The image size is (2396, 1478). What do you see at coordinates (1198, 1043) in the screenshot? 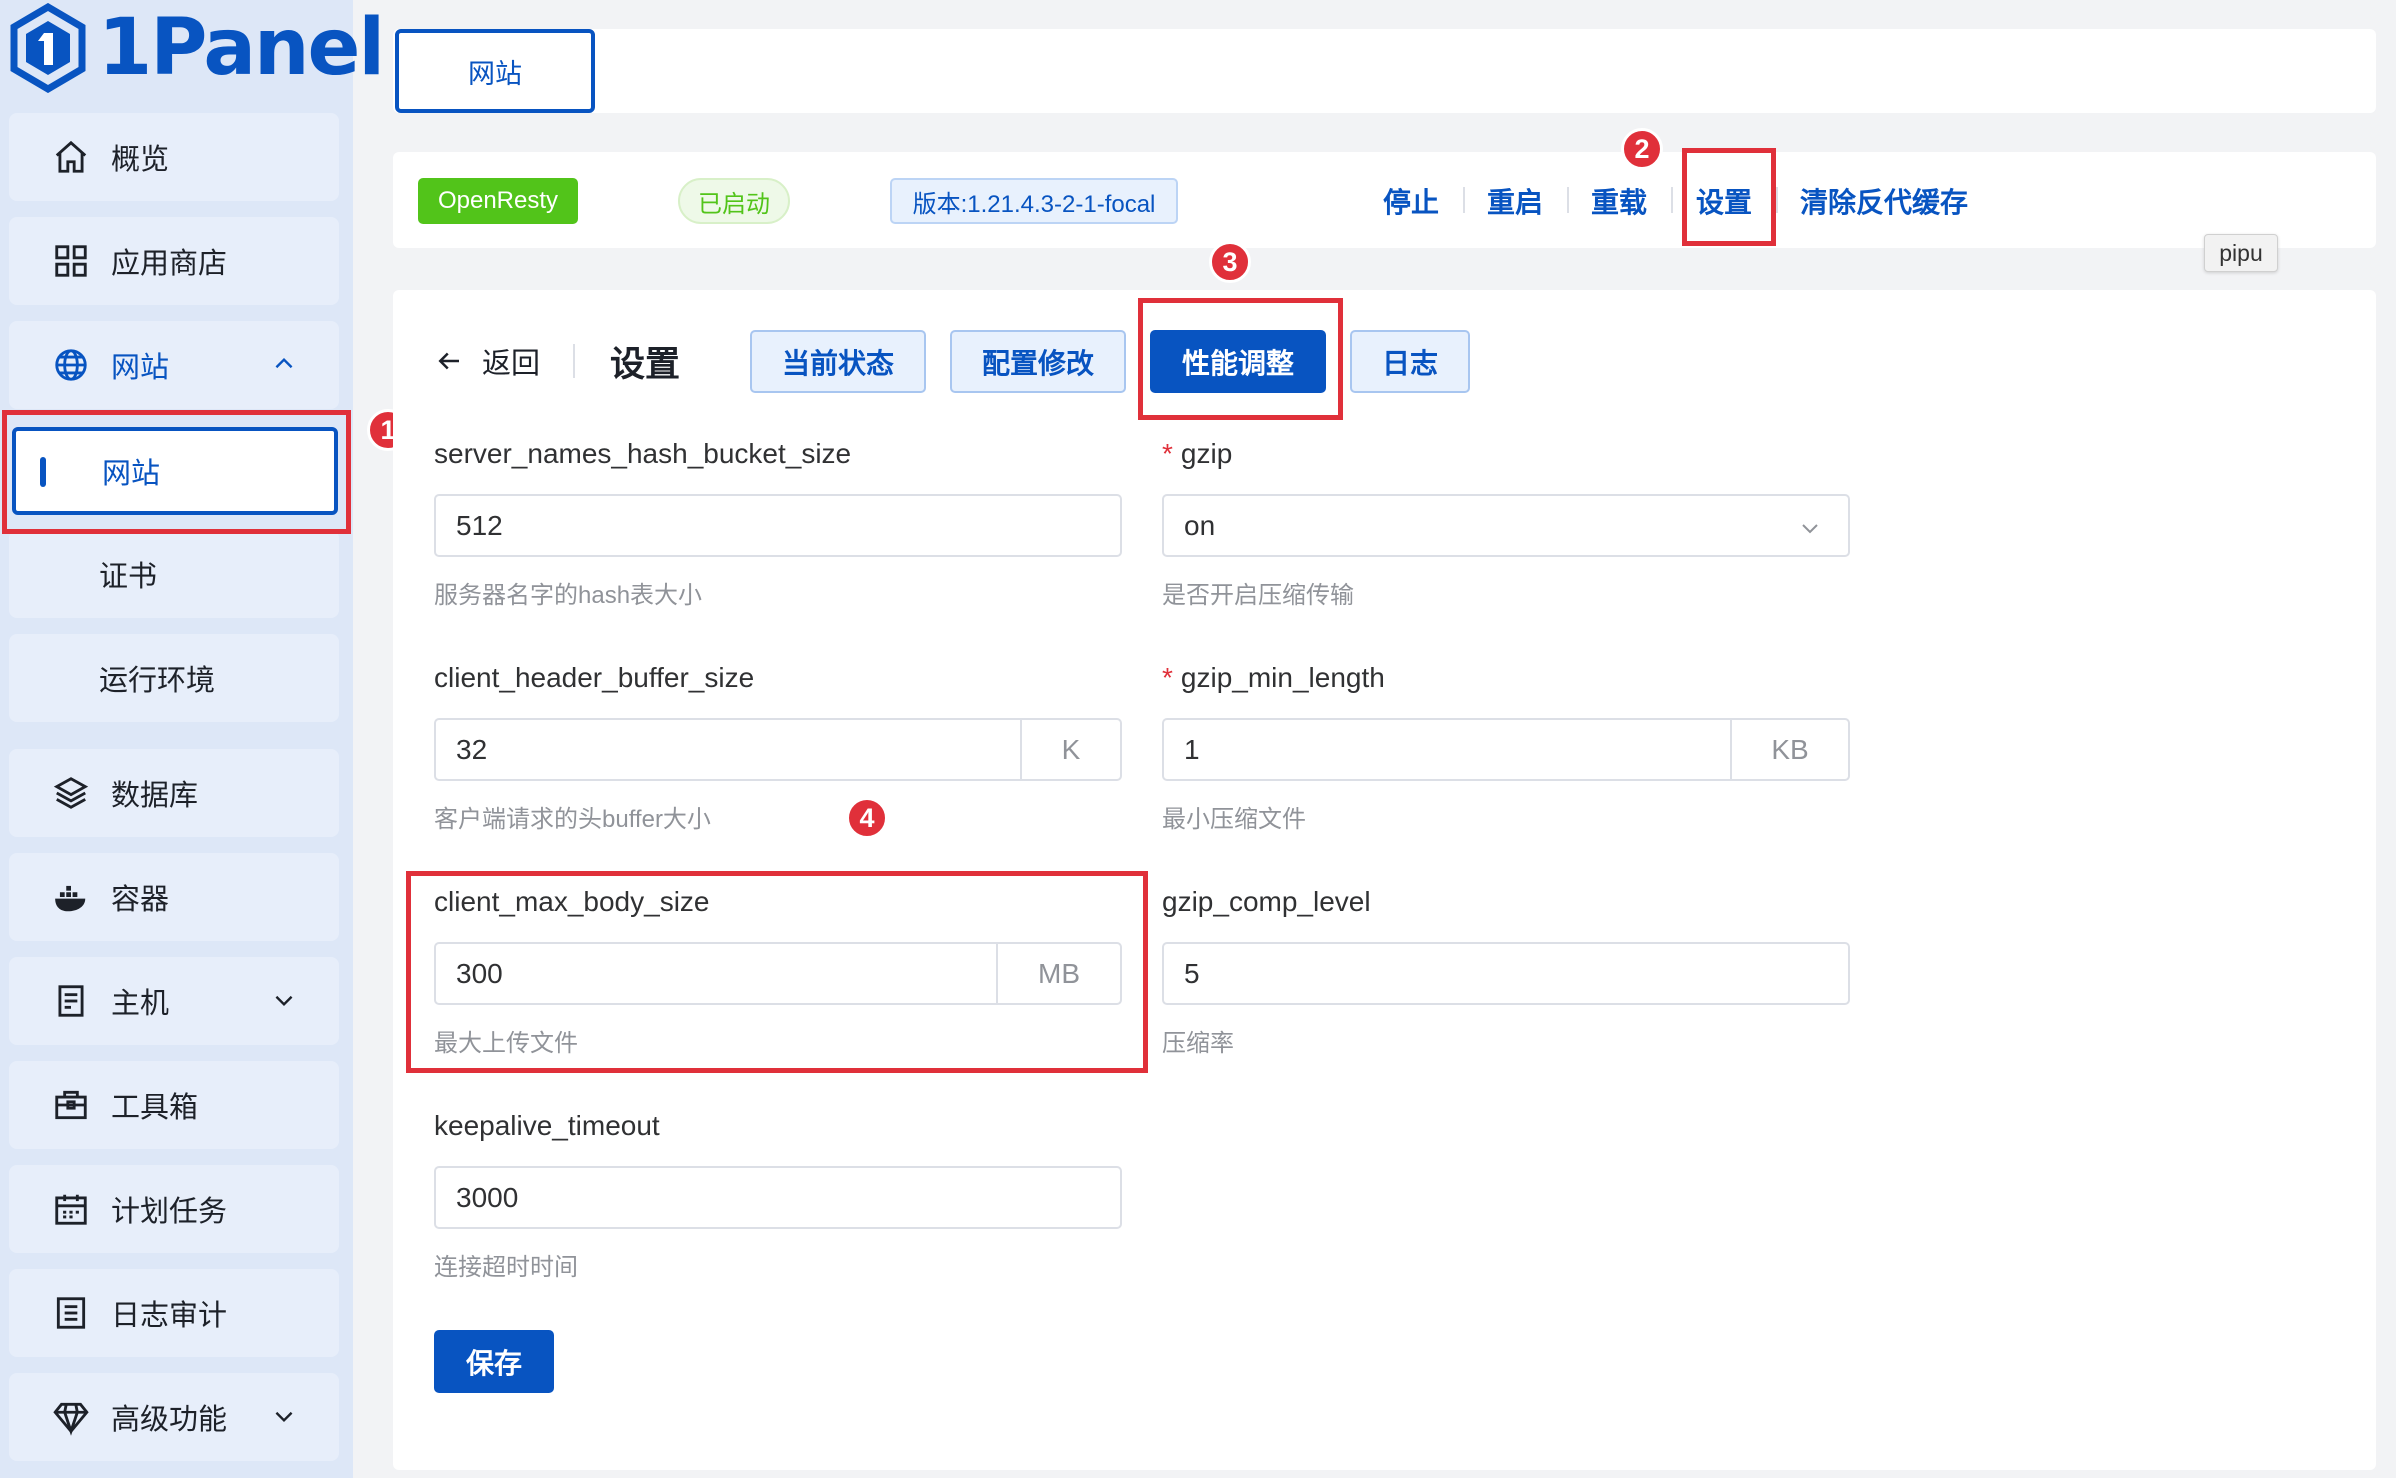
I see `field-help: 压缩率` at bounding box center [1198, 1043].